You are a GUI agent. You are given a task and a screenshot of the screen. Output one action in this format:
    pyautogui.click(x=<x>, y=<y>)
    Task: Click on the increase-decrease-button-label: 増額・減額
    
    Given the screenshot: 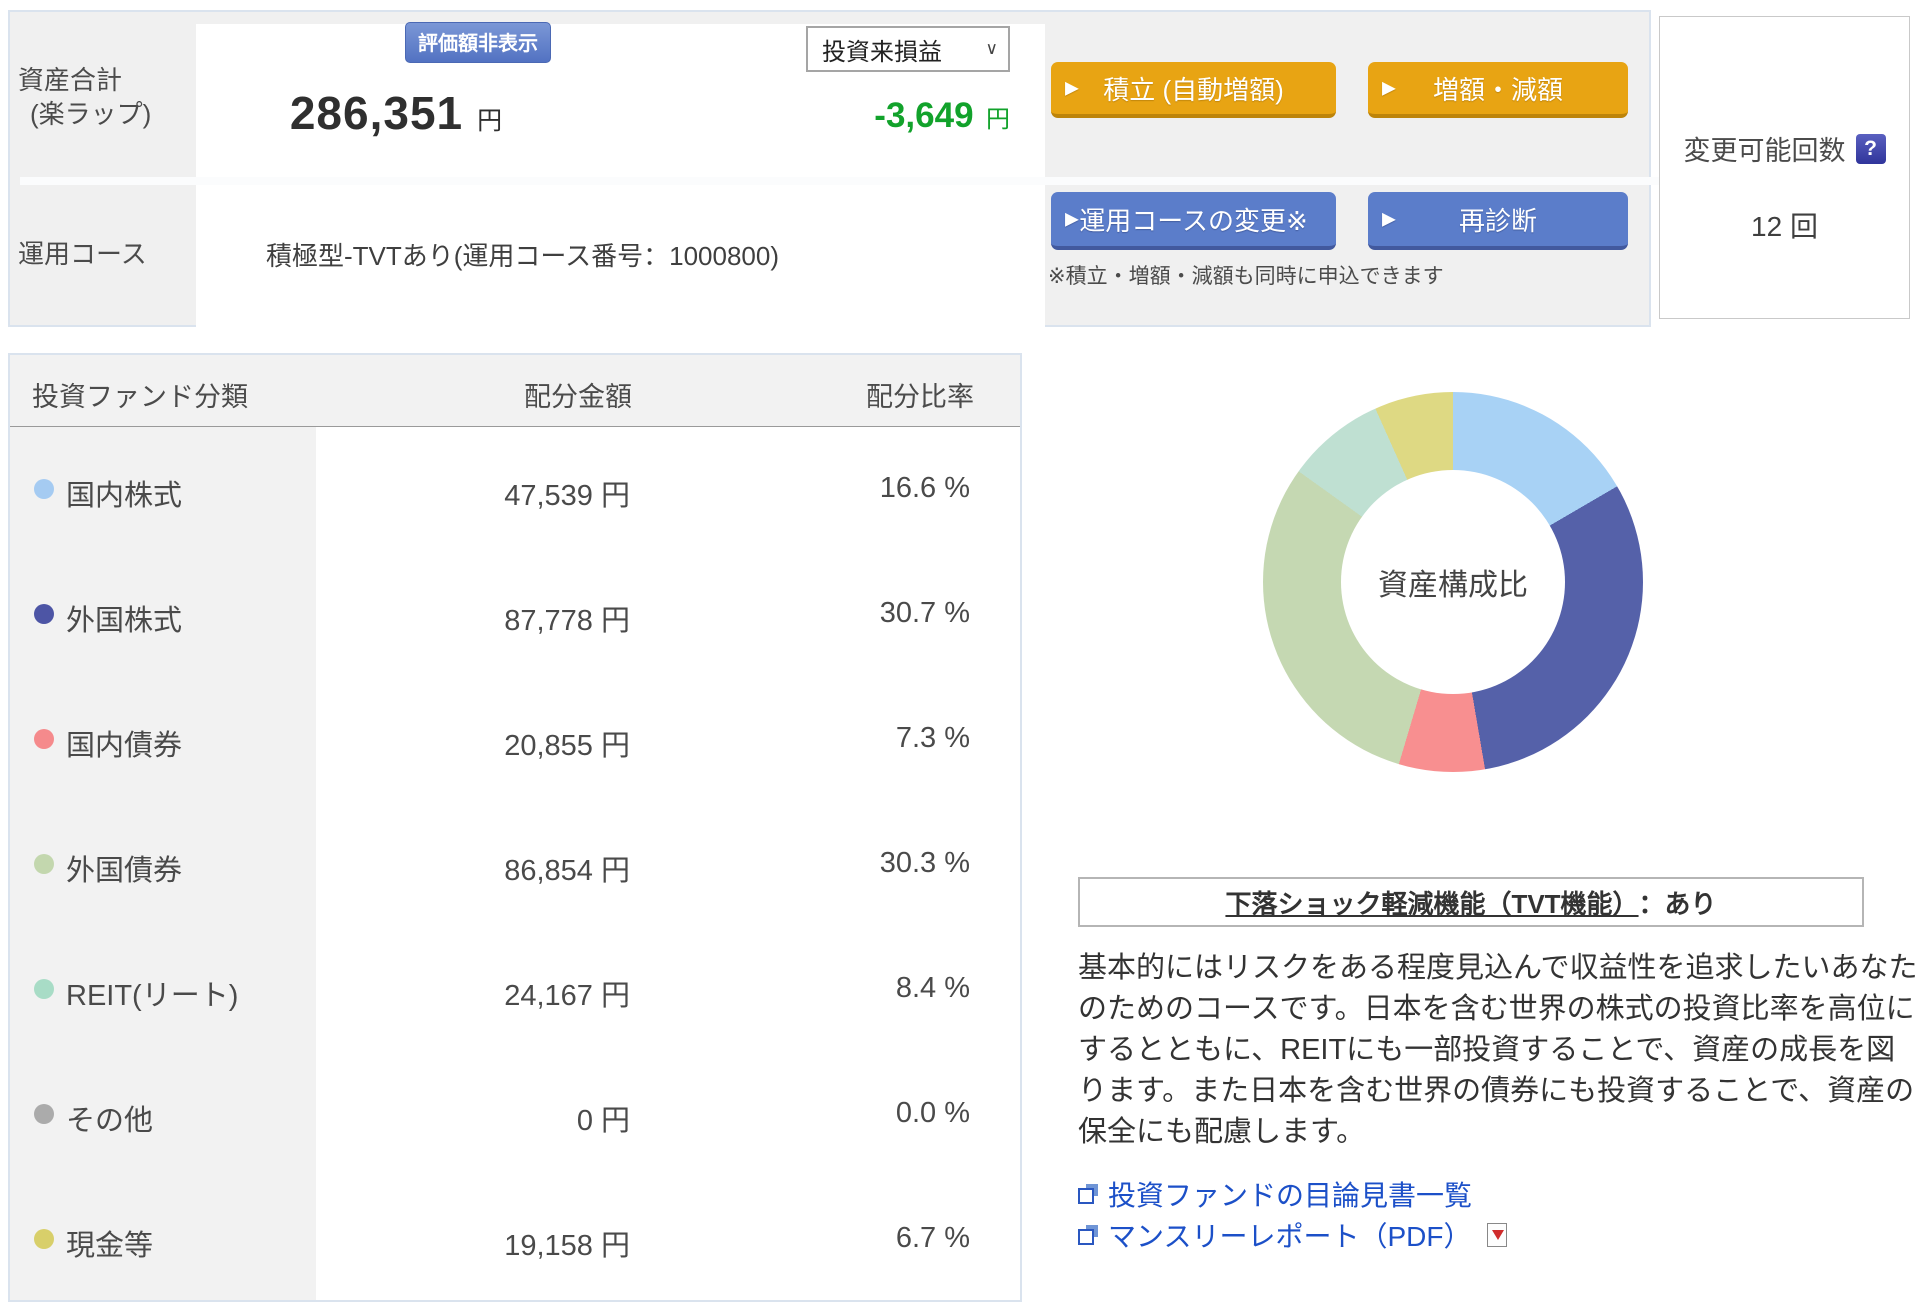 What is the action you would take?
    pyautogui.click(x=1497, y=89)
    